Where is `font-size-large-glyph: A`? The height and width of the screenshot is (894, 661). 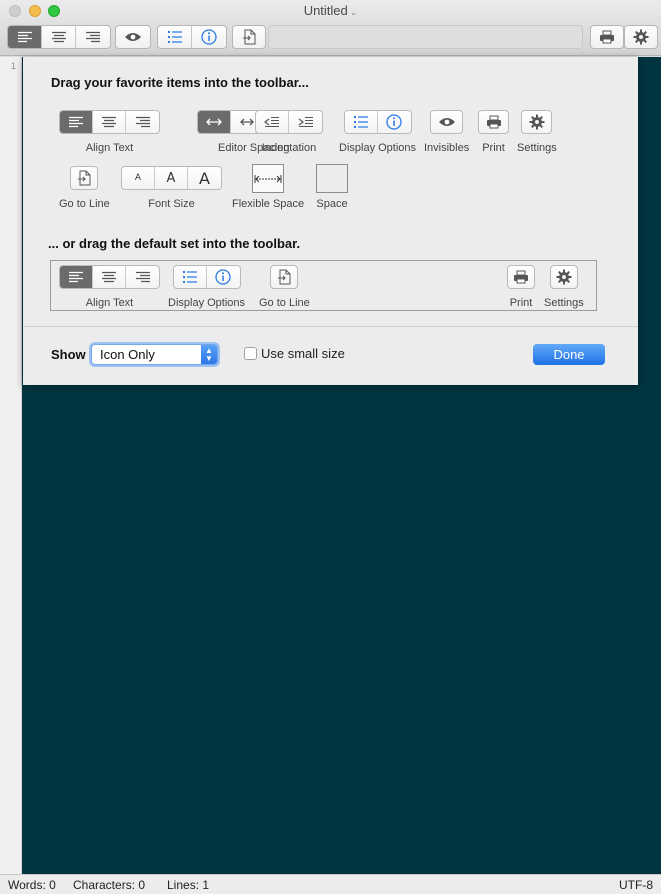 font-size-large-glyph: A is located at coordinates (204, 178).